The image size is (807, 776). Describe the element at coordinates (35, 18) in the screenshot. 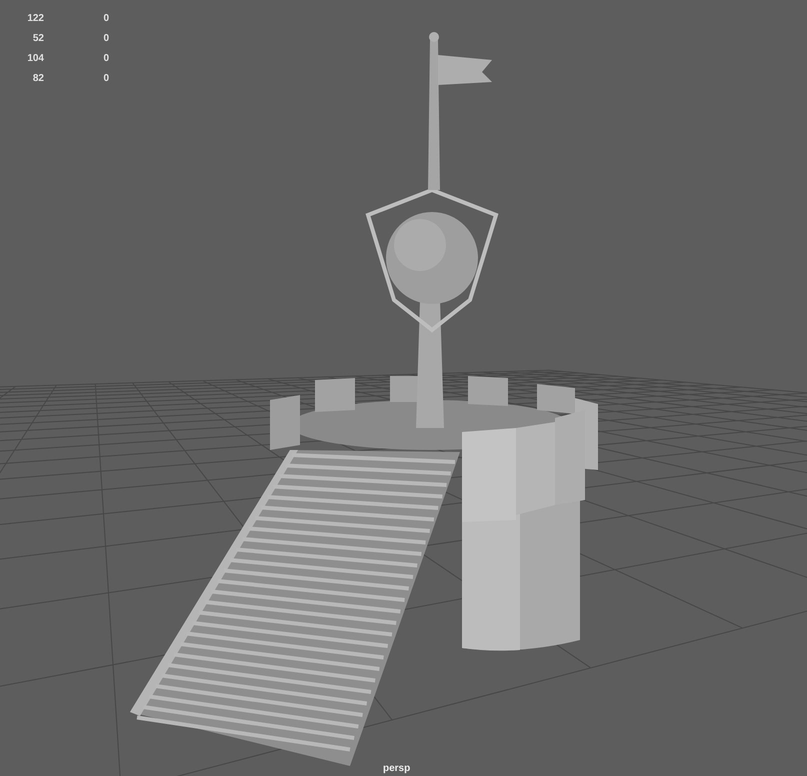

I see `hud-value: 122` at that location.